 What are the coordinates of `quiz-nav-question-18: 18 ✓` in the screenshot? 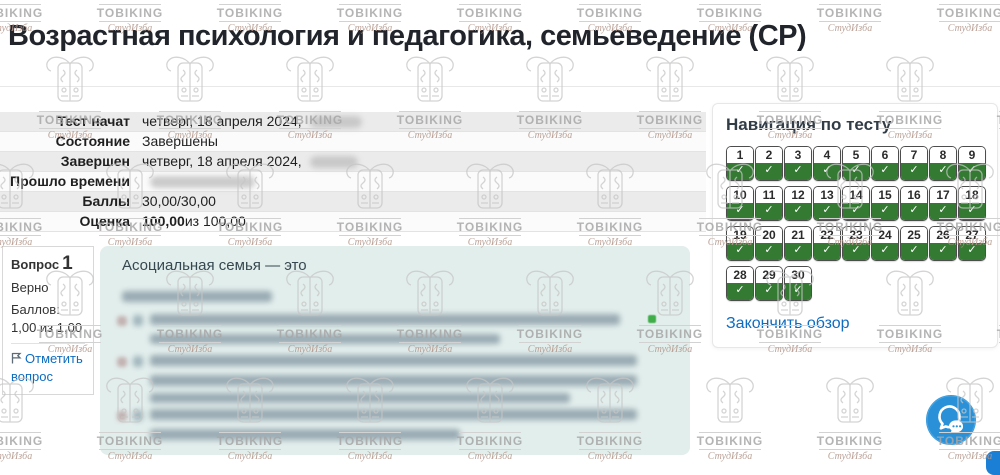 It's located at (972, 203).